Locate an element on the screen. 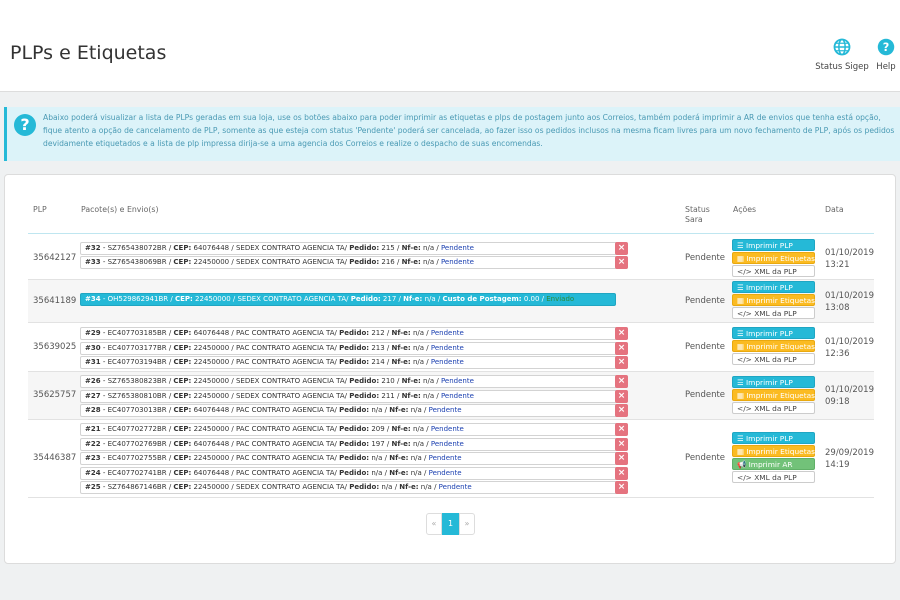 This screenshot has height=600, width=900. pagination-page-1: 1 is located at coordinates (450, 524).